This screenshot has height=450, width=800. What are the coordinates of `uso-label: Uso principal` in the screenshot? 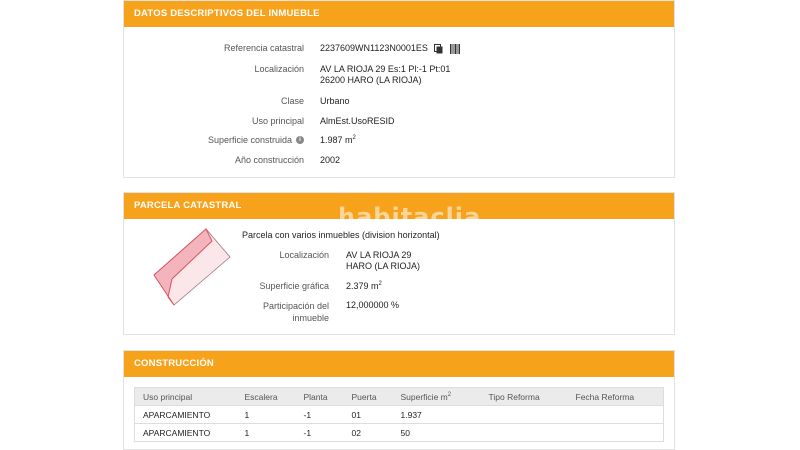 It's located at (277, 121).